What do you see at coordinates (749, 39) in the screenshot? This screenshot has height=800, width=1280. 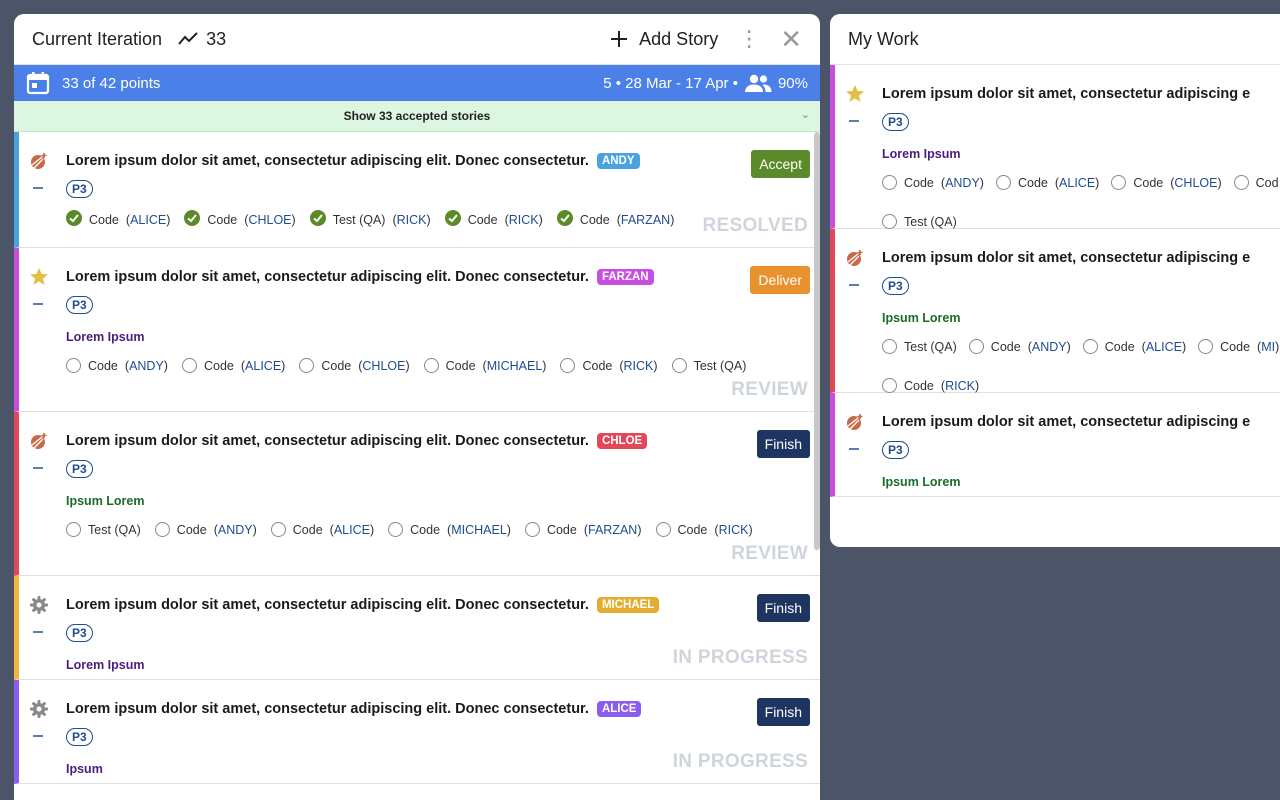 I see `more-options-icon: ⋮` at bounding box center [749, 39].